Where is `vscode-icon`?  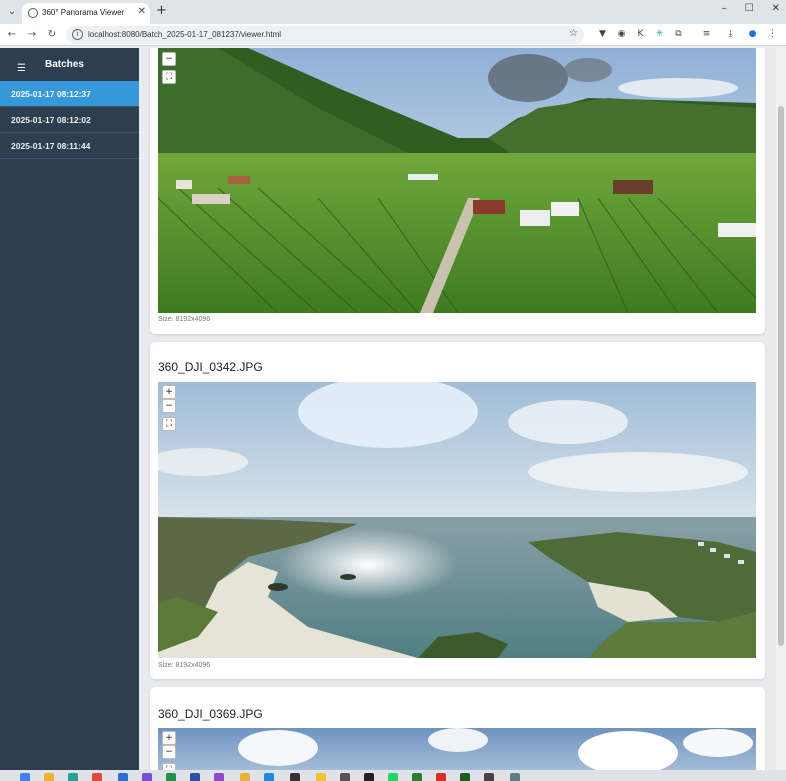
vscode-icon is located at coordinates (269, 777).